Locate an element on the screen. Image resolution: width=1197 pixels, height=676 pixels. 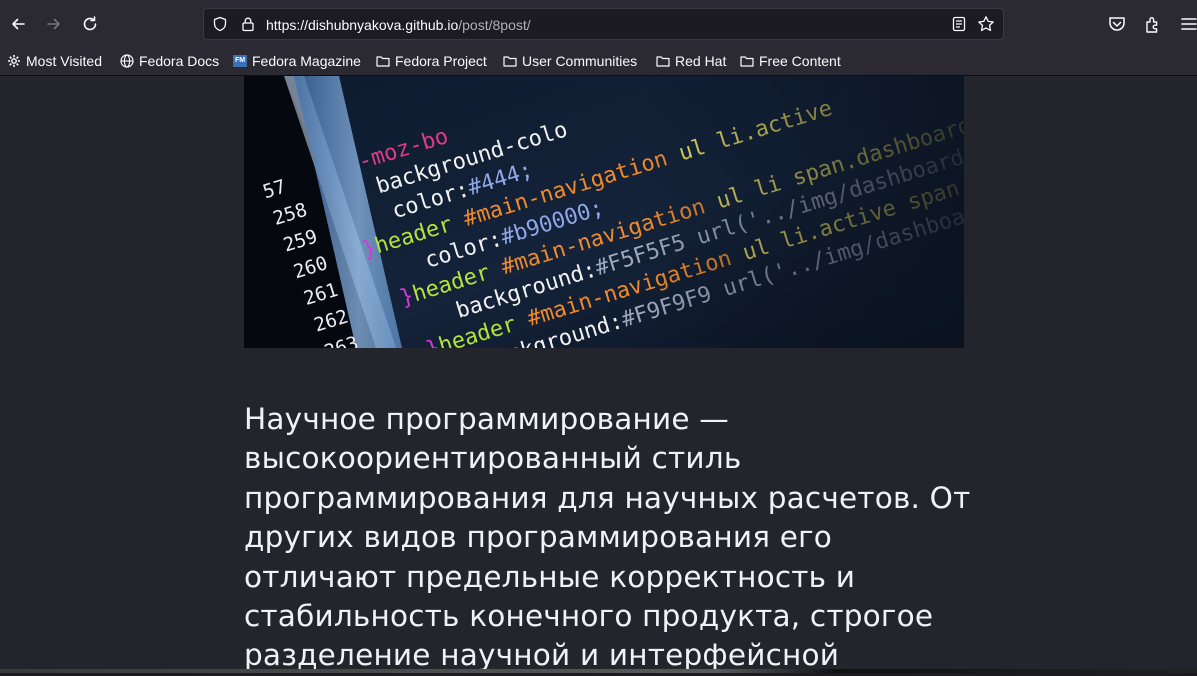
url-host: https://dishubnyakova.github.io is located at coordinates (362, 25).